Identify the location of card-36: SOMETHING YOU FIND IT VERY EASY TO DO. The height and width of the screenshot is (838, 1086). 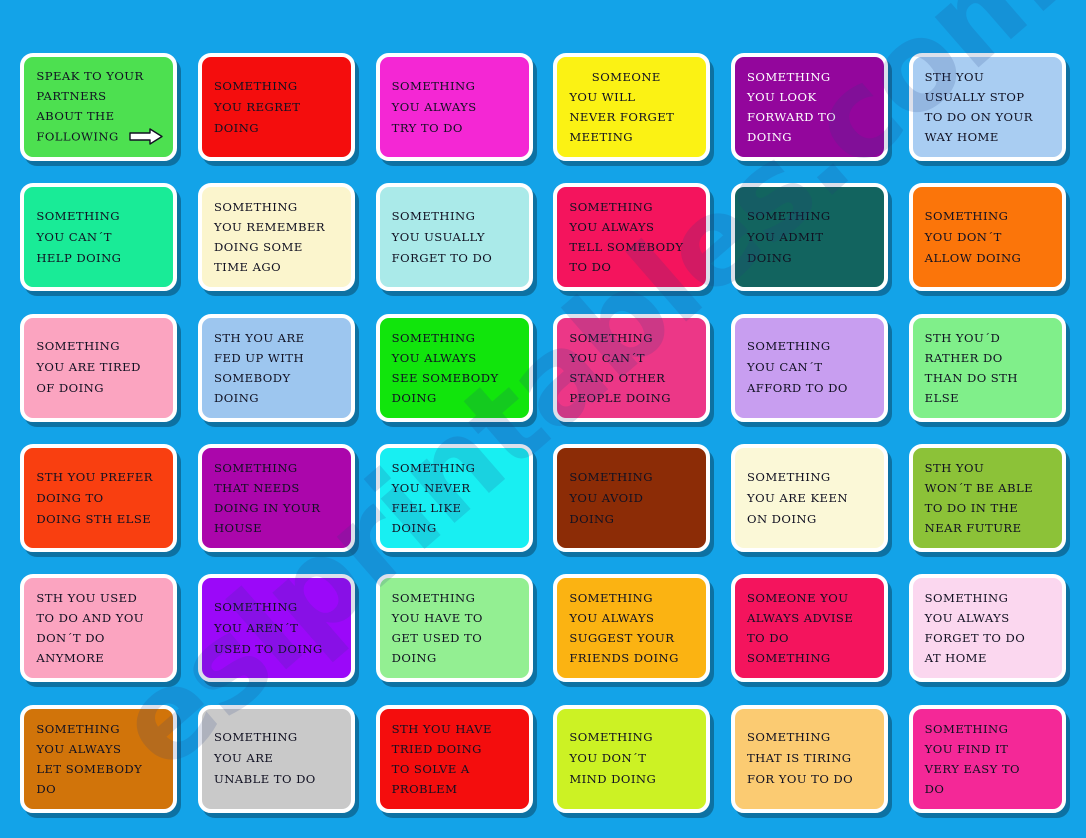
(987, 758).